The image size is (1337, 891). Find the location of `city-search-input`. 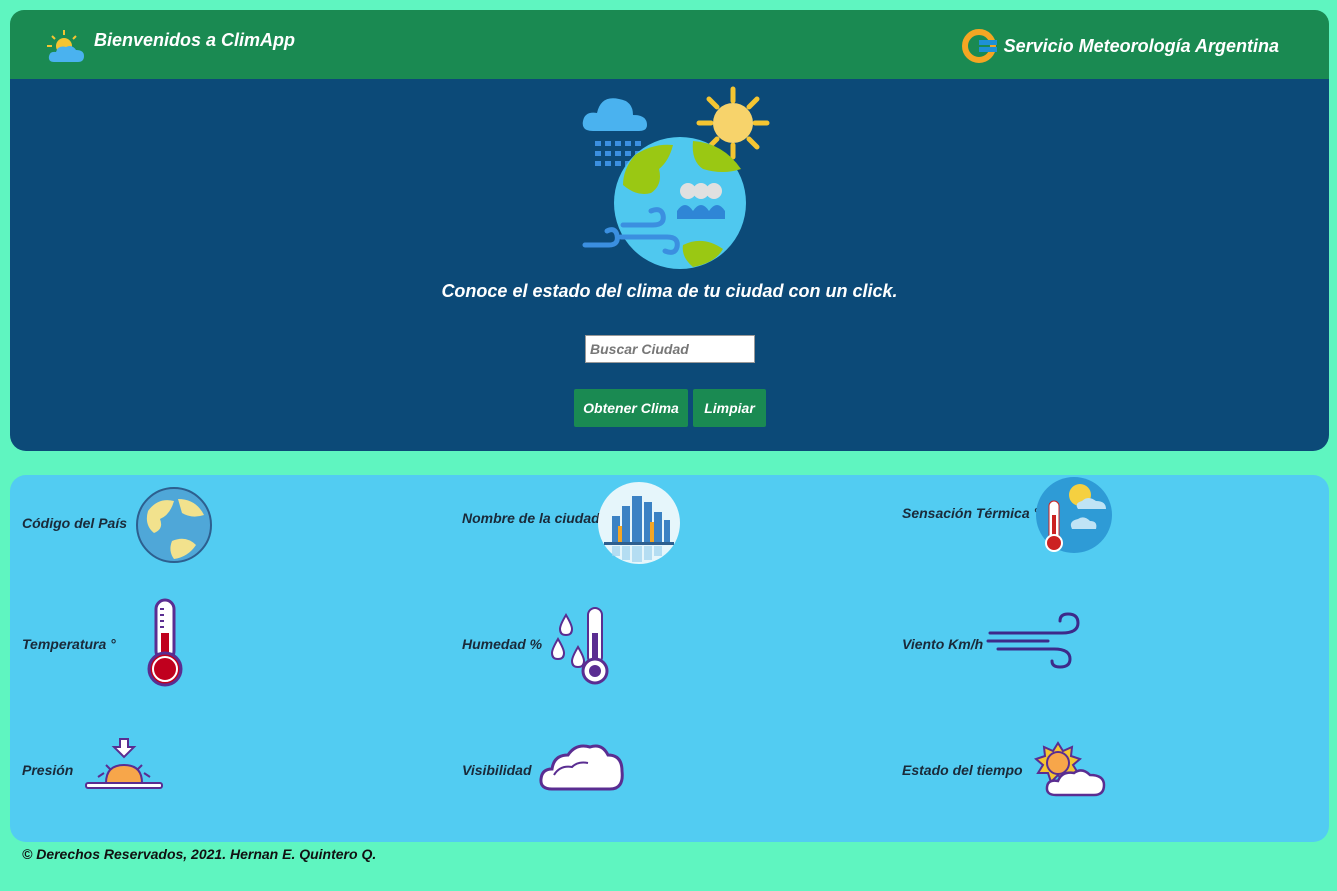

city-search-input is located at coordinates (670, 349).